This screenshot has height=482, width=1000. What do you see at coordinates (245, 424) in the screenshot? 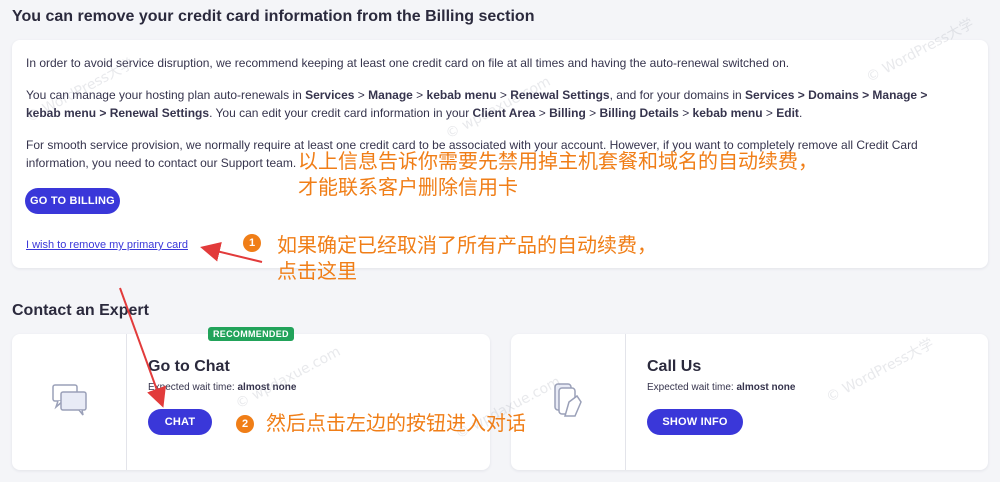
I see `step-2-marker: 2` at bounding box center [245, 424].